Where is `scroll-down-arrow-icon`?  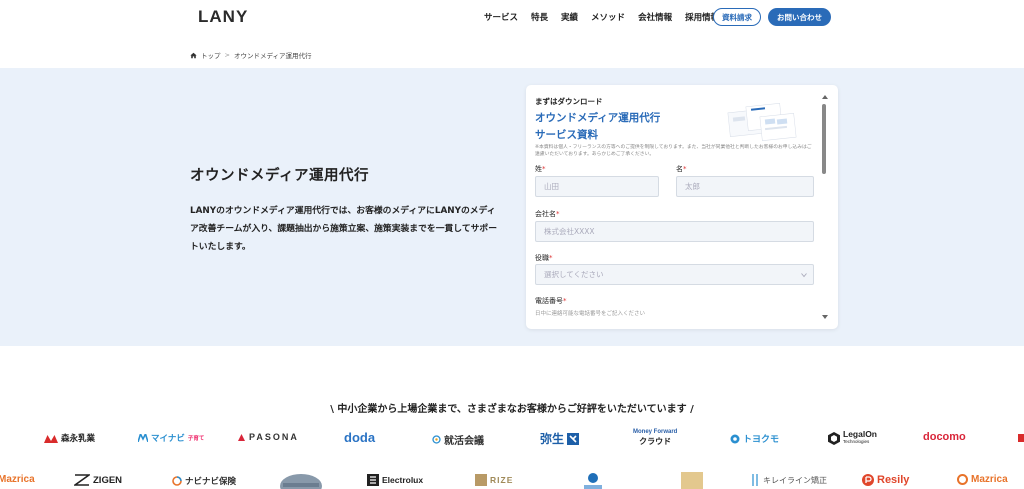 scroll-down-arrow-icon is located at coordinates (825, 317).